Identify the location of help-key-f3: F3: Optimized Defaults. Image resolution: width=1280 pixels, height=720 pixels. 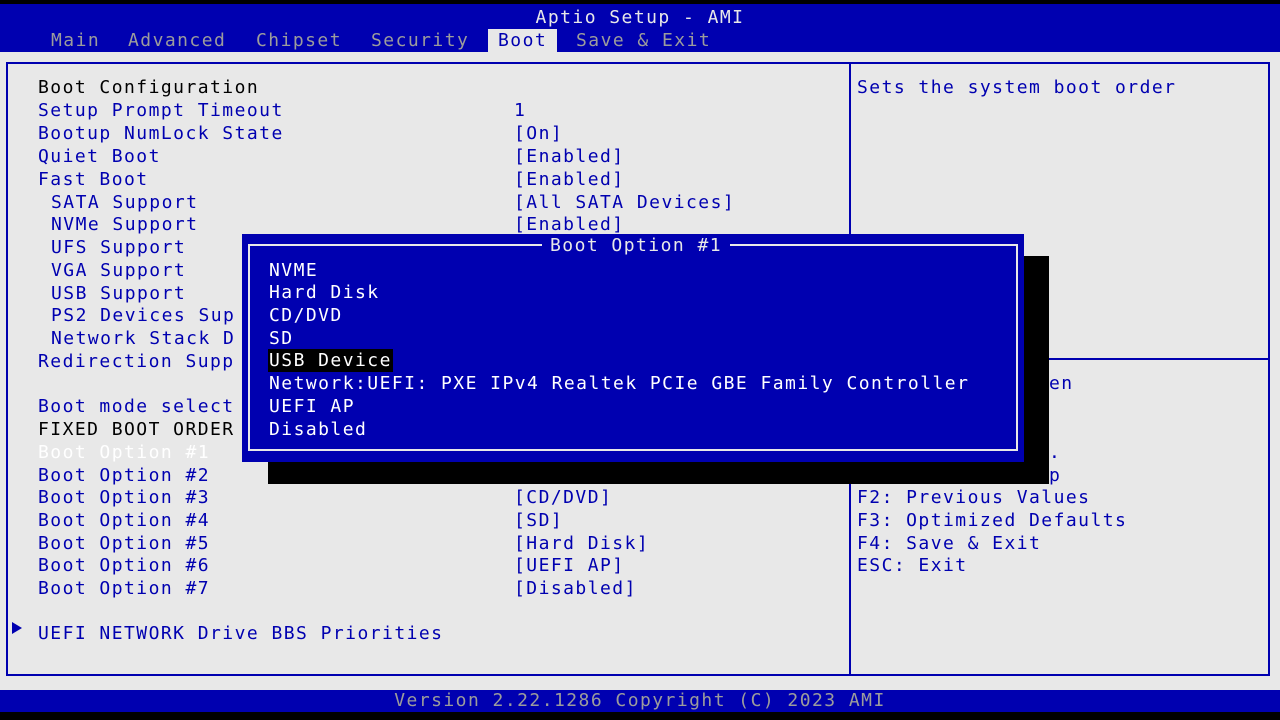
(992, 520).